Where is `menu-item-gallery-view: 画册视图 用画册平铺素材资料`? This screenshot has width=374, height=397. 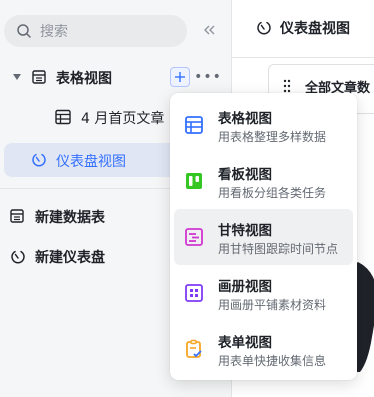 menu-item-gallery-view: 画册视图 用画册平铺素材资料 is located at coordinates (263, 293).